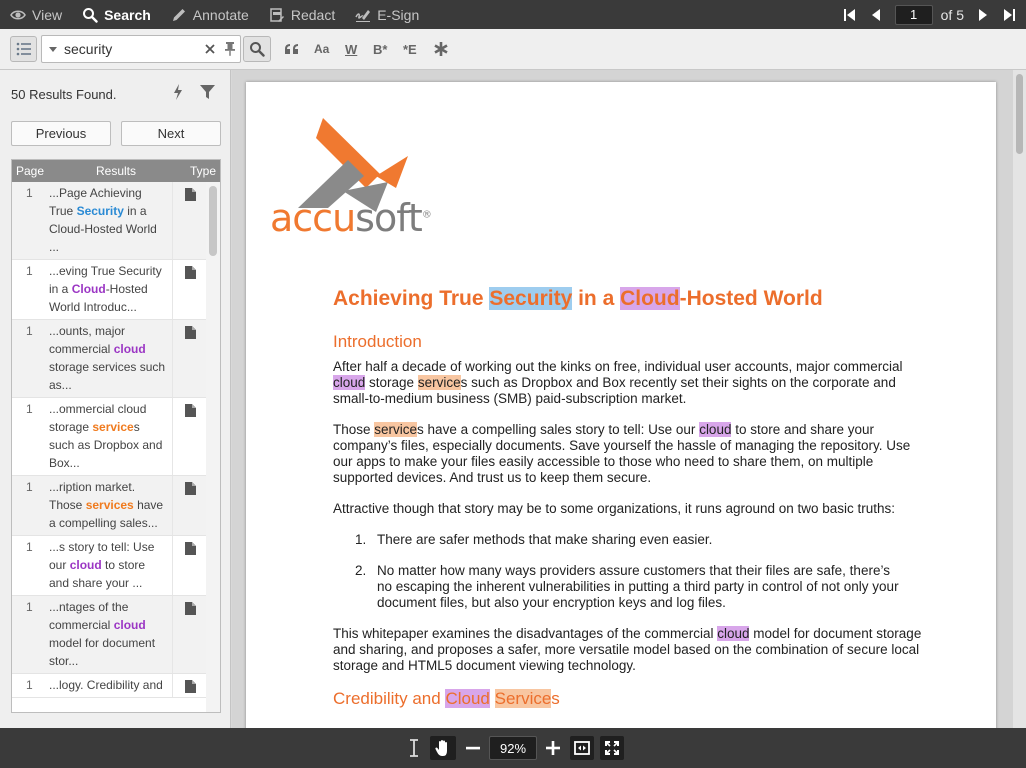 This screenshot has height=768, width=1026. I want to click on zoom-out-icon, so click(473, 748).